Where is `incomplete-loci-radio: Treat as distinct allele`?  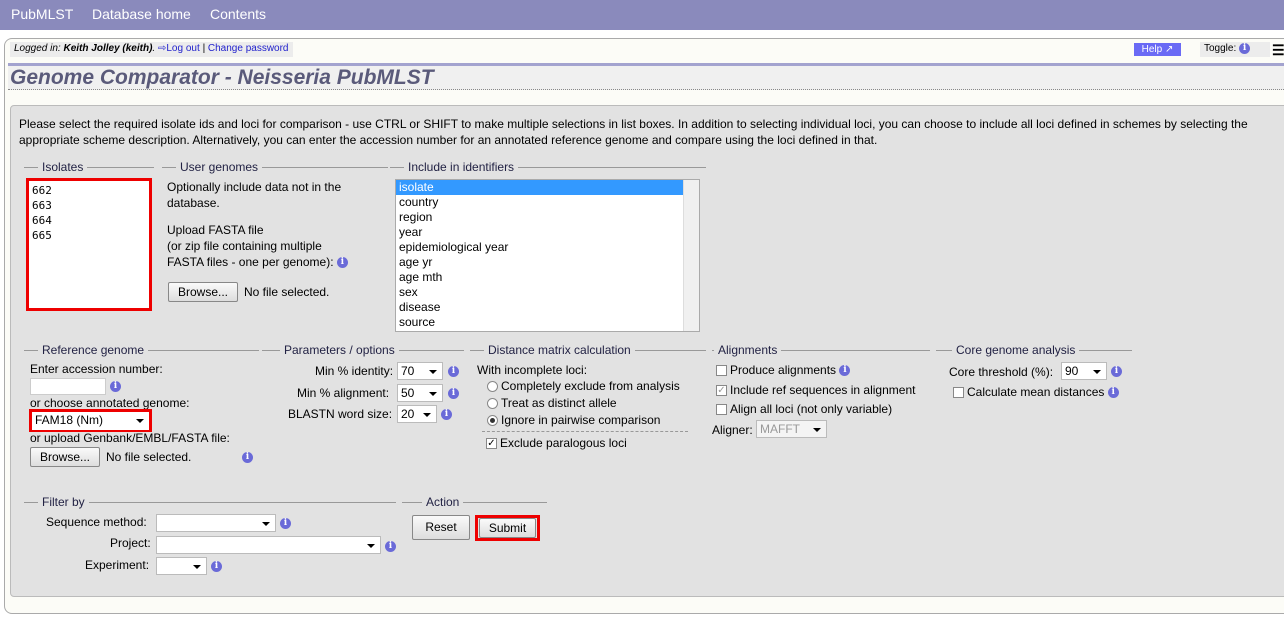
incomplete-loci-radio: Treat as distinct allele is located at coordinates (552, 403).